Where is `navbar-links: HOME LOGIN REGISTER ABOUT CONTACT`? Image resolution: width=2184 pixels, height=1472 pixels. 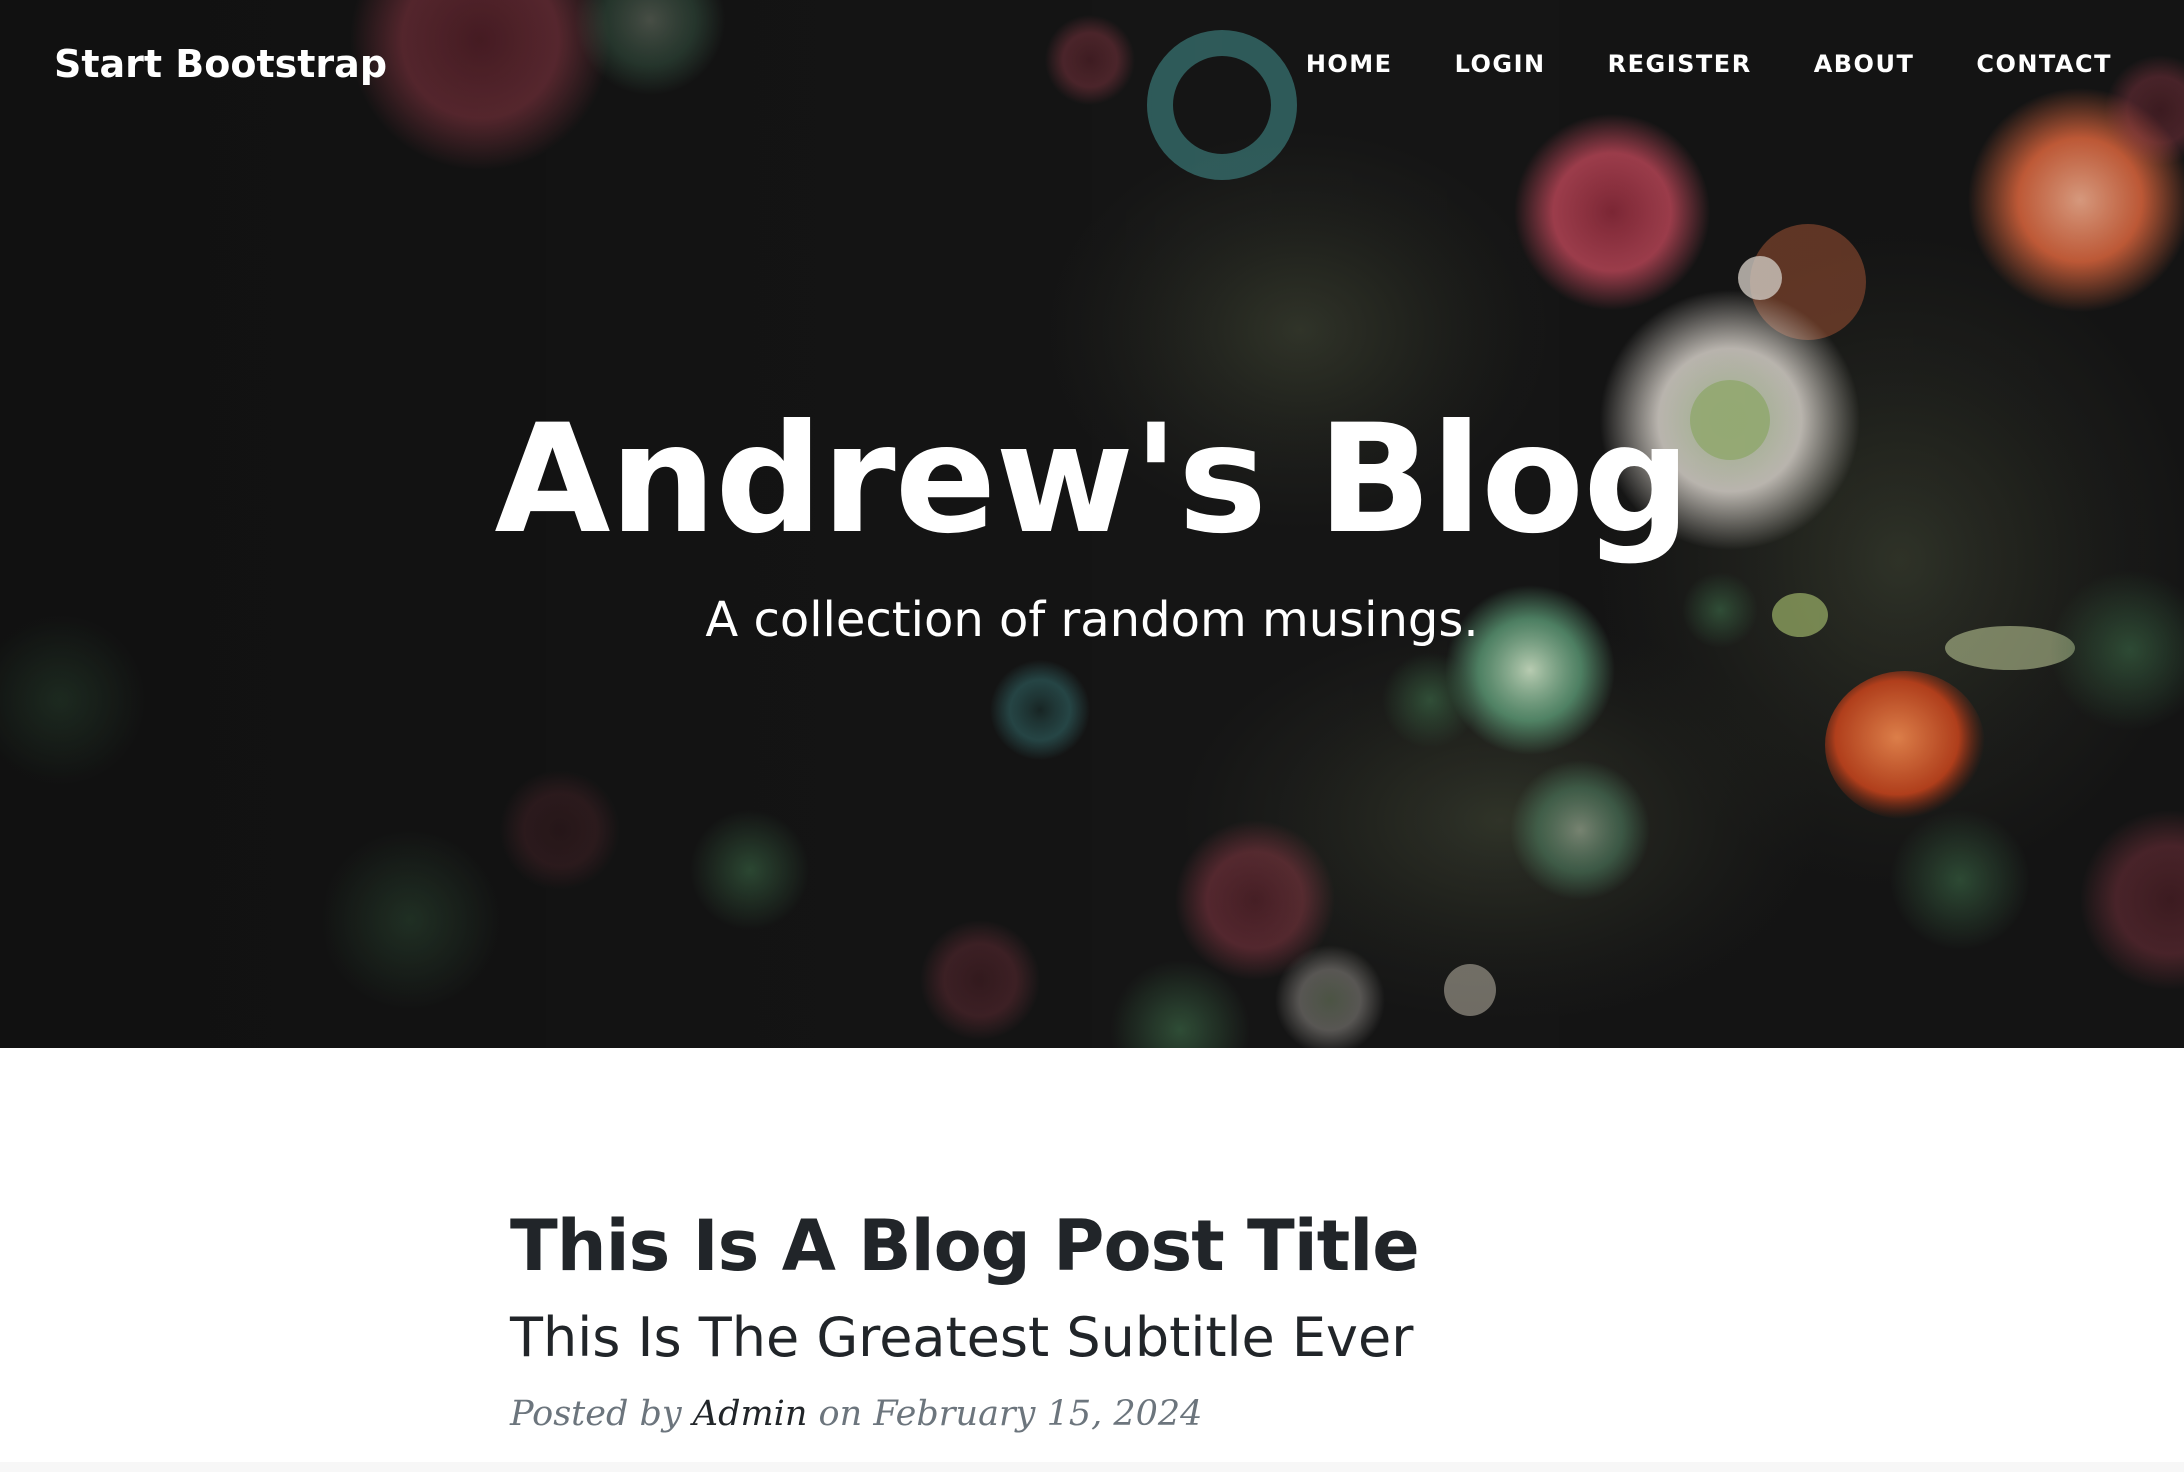
navbar-links: HOME LOGIN REGISTER ABOUT CONTACT is located at coordinates (1709, 64).